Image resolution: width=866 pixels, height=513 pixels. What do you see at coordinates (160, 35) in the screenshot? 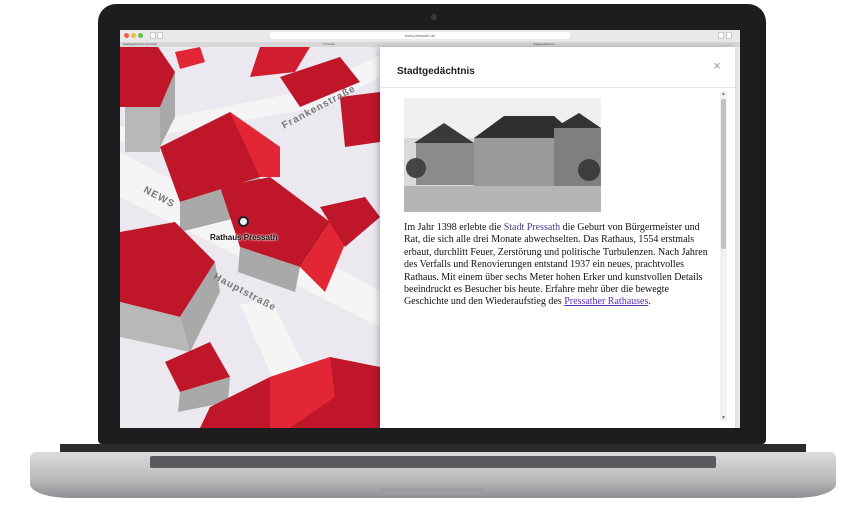
I see `forward-button` at bounding box center [160, 35].